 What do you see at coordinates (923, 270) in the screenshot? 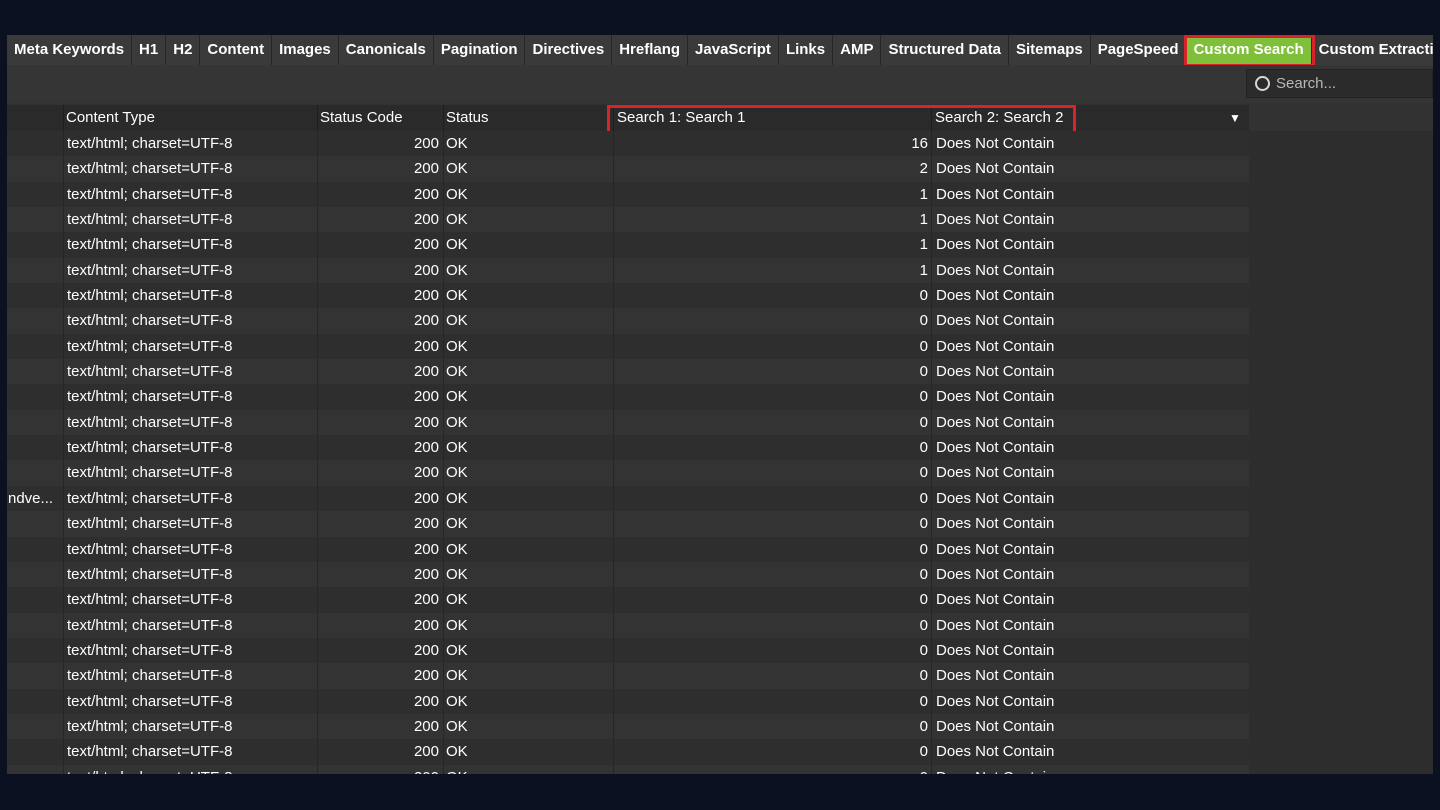
I see `cell-search-1: 1` at bounding box center [923, 270].